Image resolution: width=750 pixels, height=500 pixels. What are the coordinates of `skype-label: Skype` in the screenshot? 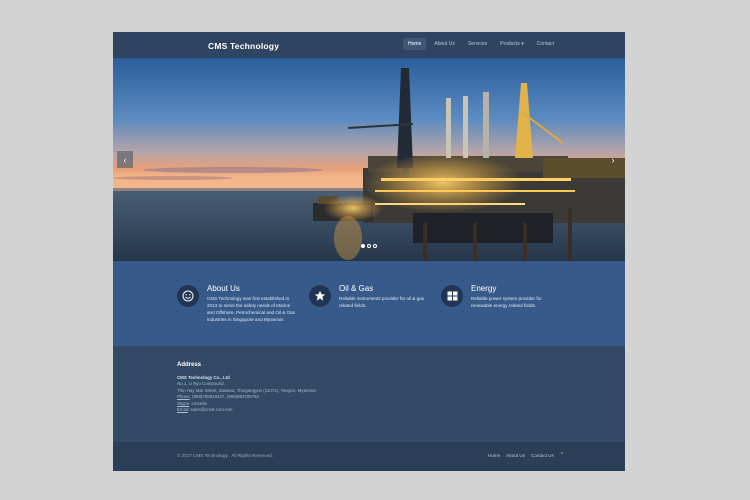 It's located at (183, 403).